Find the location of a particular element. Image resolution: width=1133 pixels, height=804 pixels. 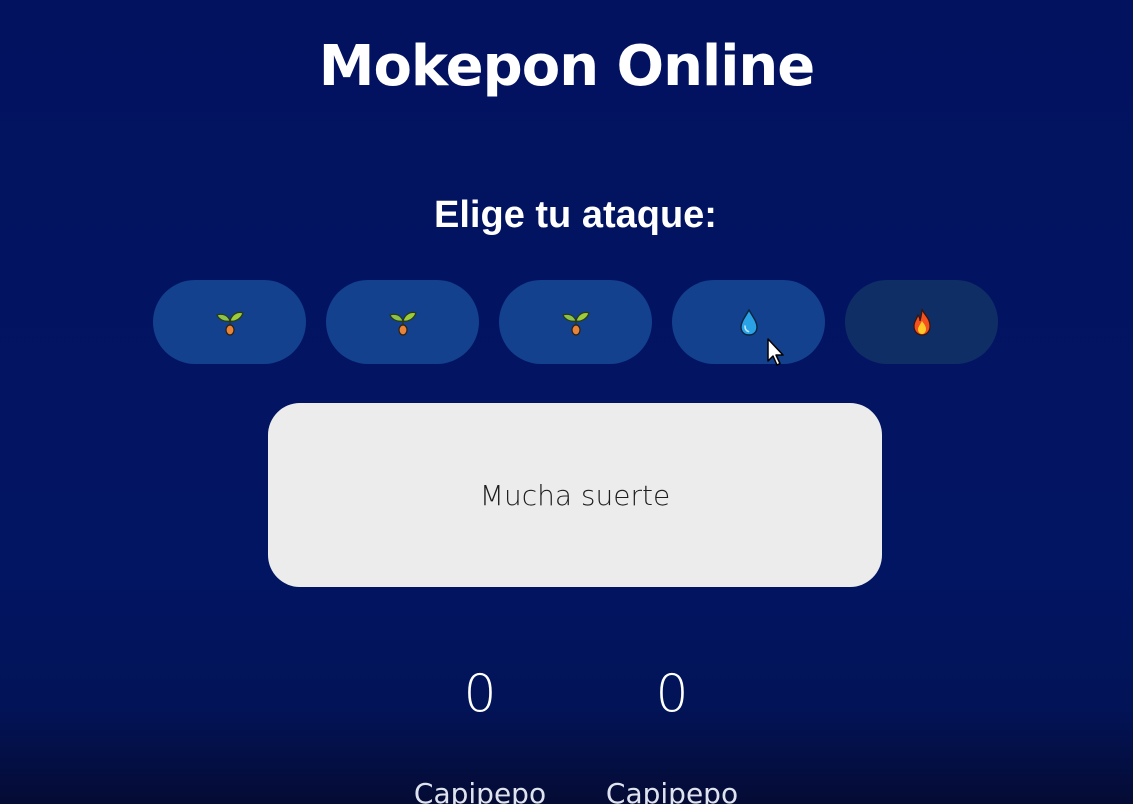

mouse-cursor-icon is located at coordinates (775, 352).